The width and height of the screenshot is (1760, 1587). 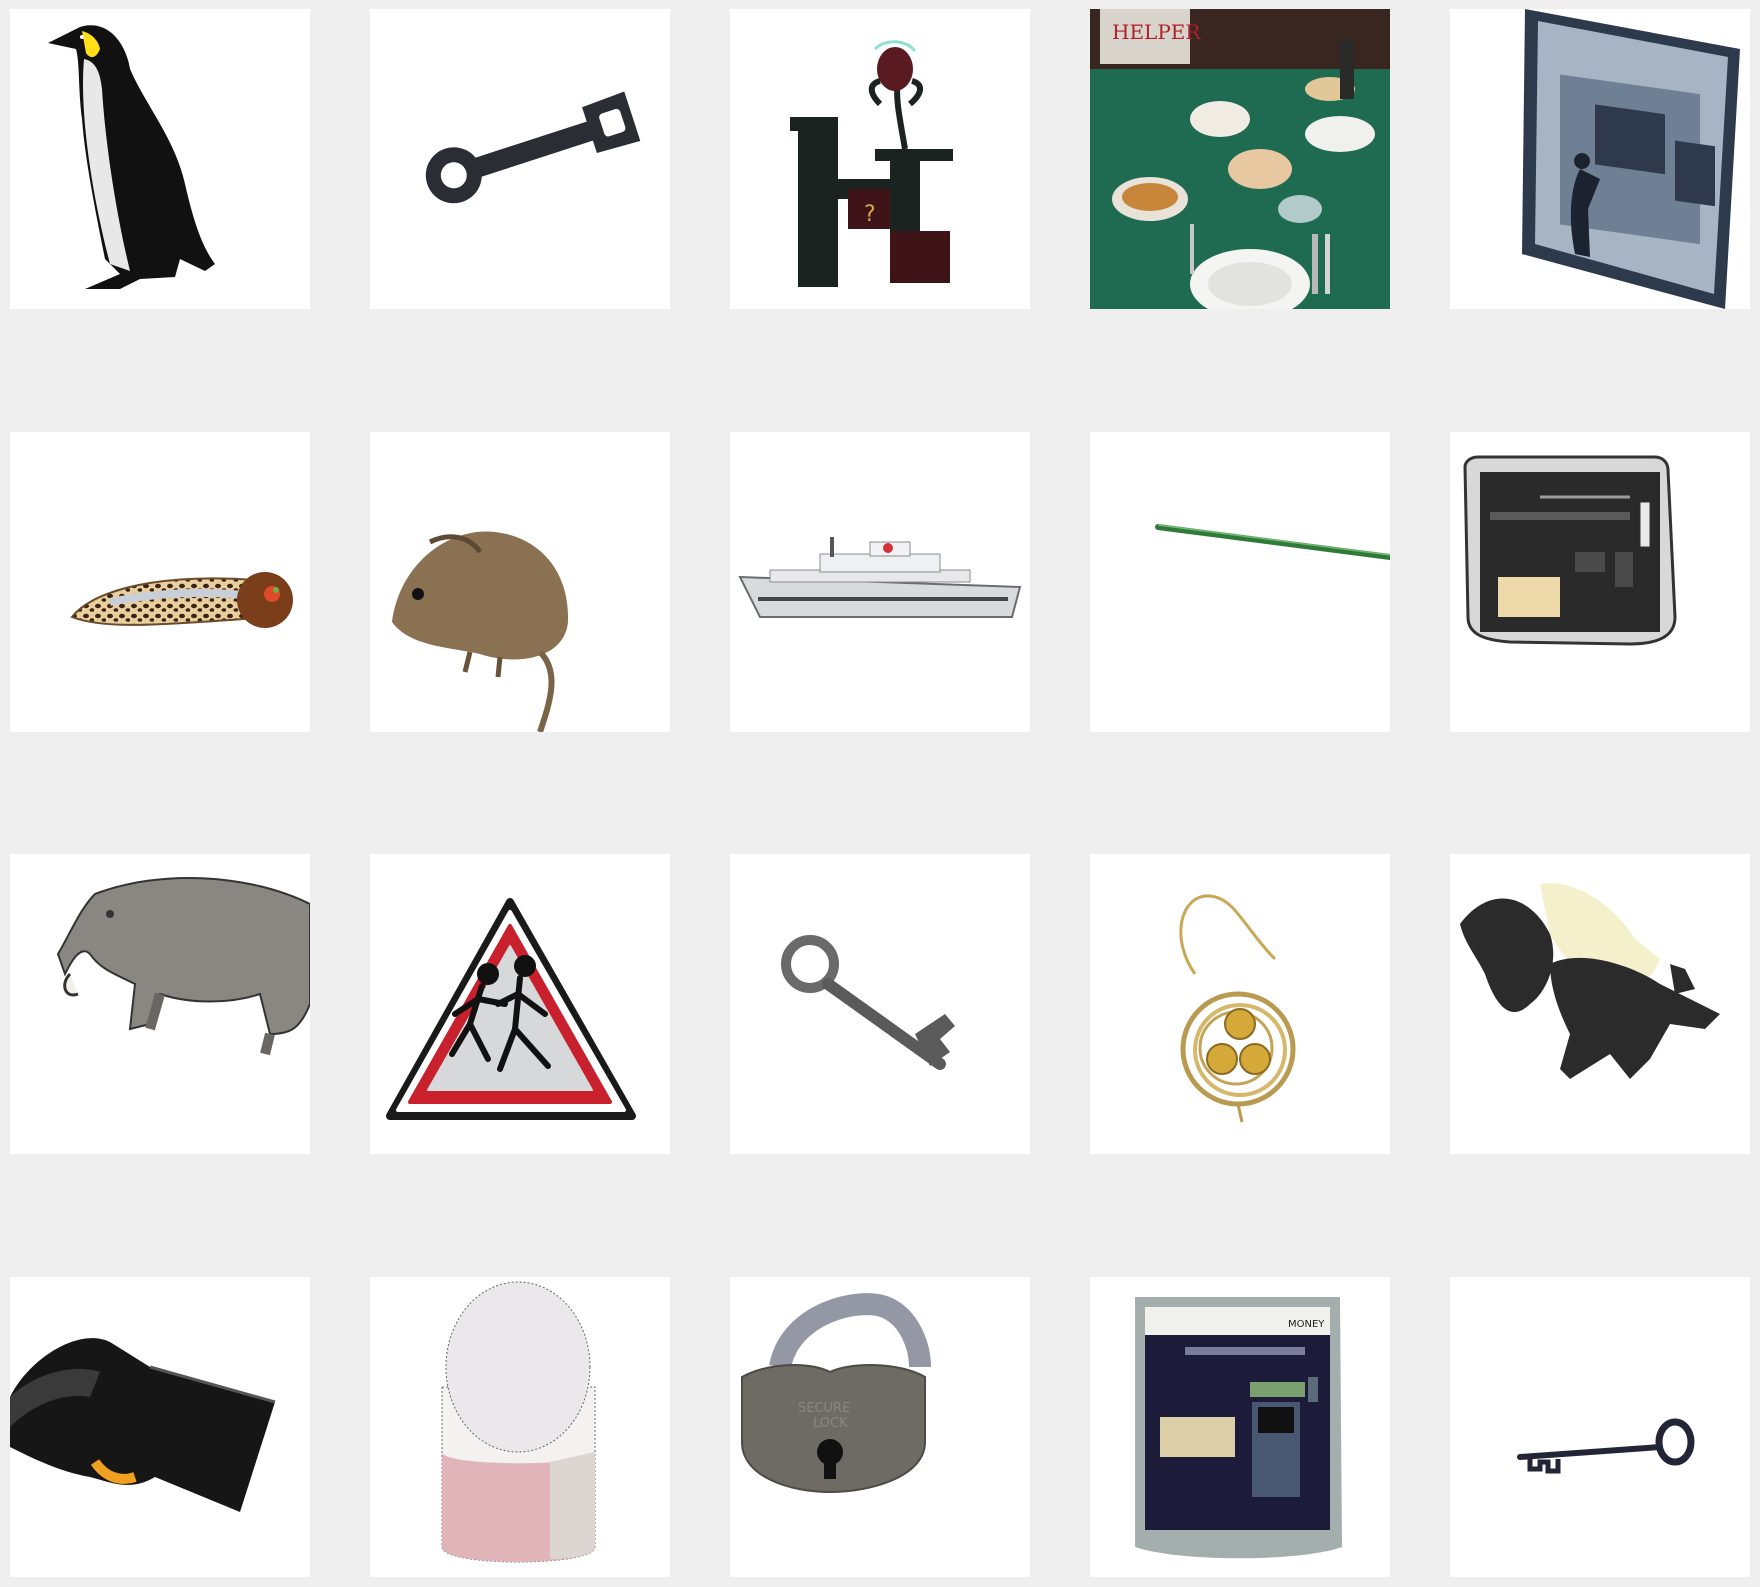 I want to click on tile-skeleton-key, so click(x=1600, y=1427).